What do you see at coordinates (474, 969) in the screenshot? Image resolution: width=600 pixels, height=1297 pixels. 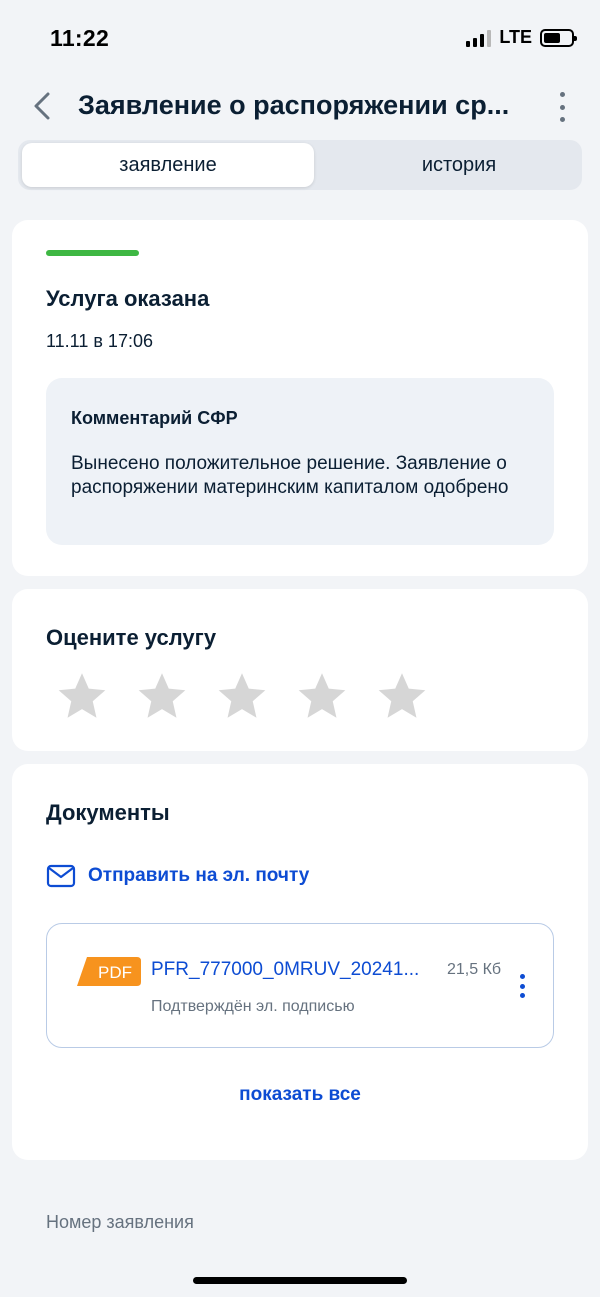 I see `document-size: 21,5 Кб` at bounding box center [474, 969].